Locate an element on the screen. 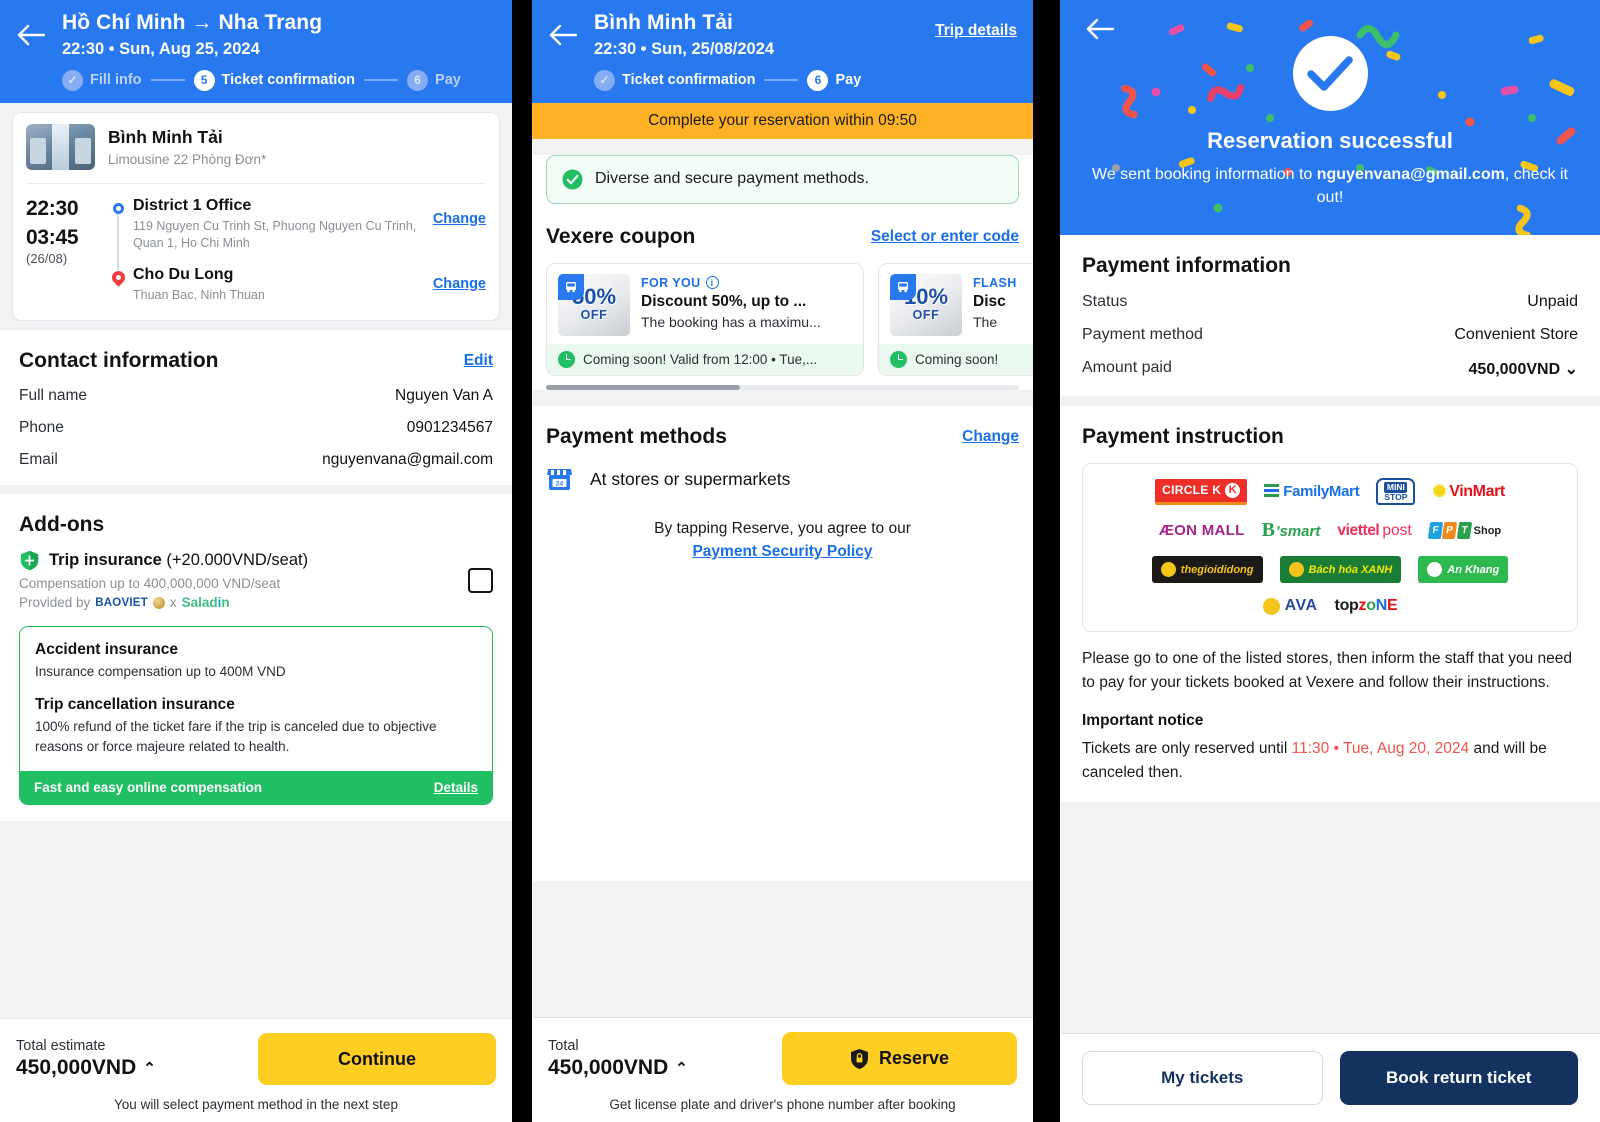 The image size is (1600, 1122). circle-k-mark: K is located at coordinates (1233, 490).